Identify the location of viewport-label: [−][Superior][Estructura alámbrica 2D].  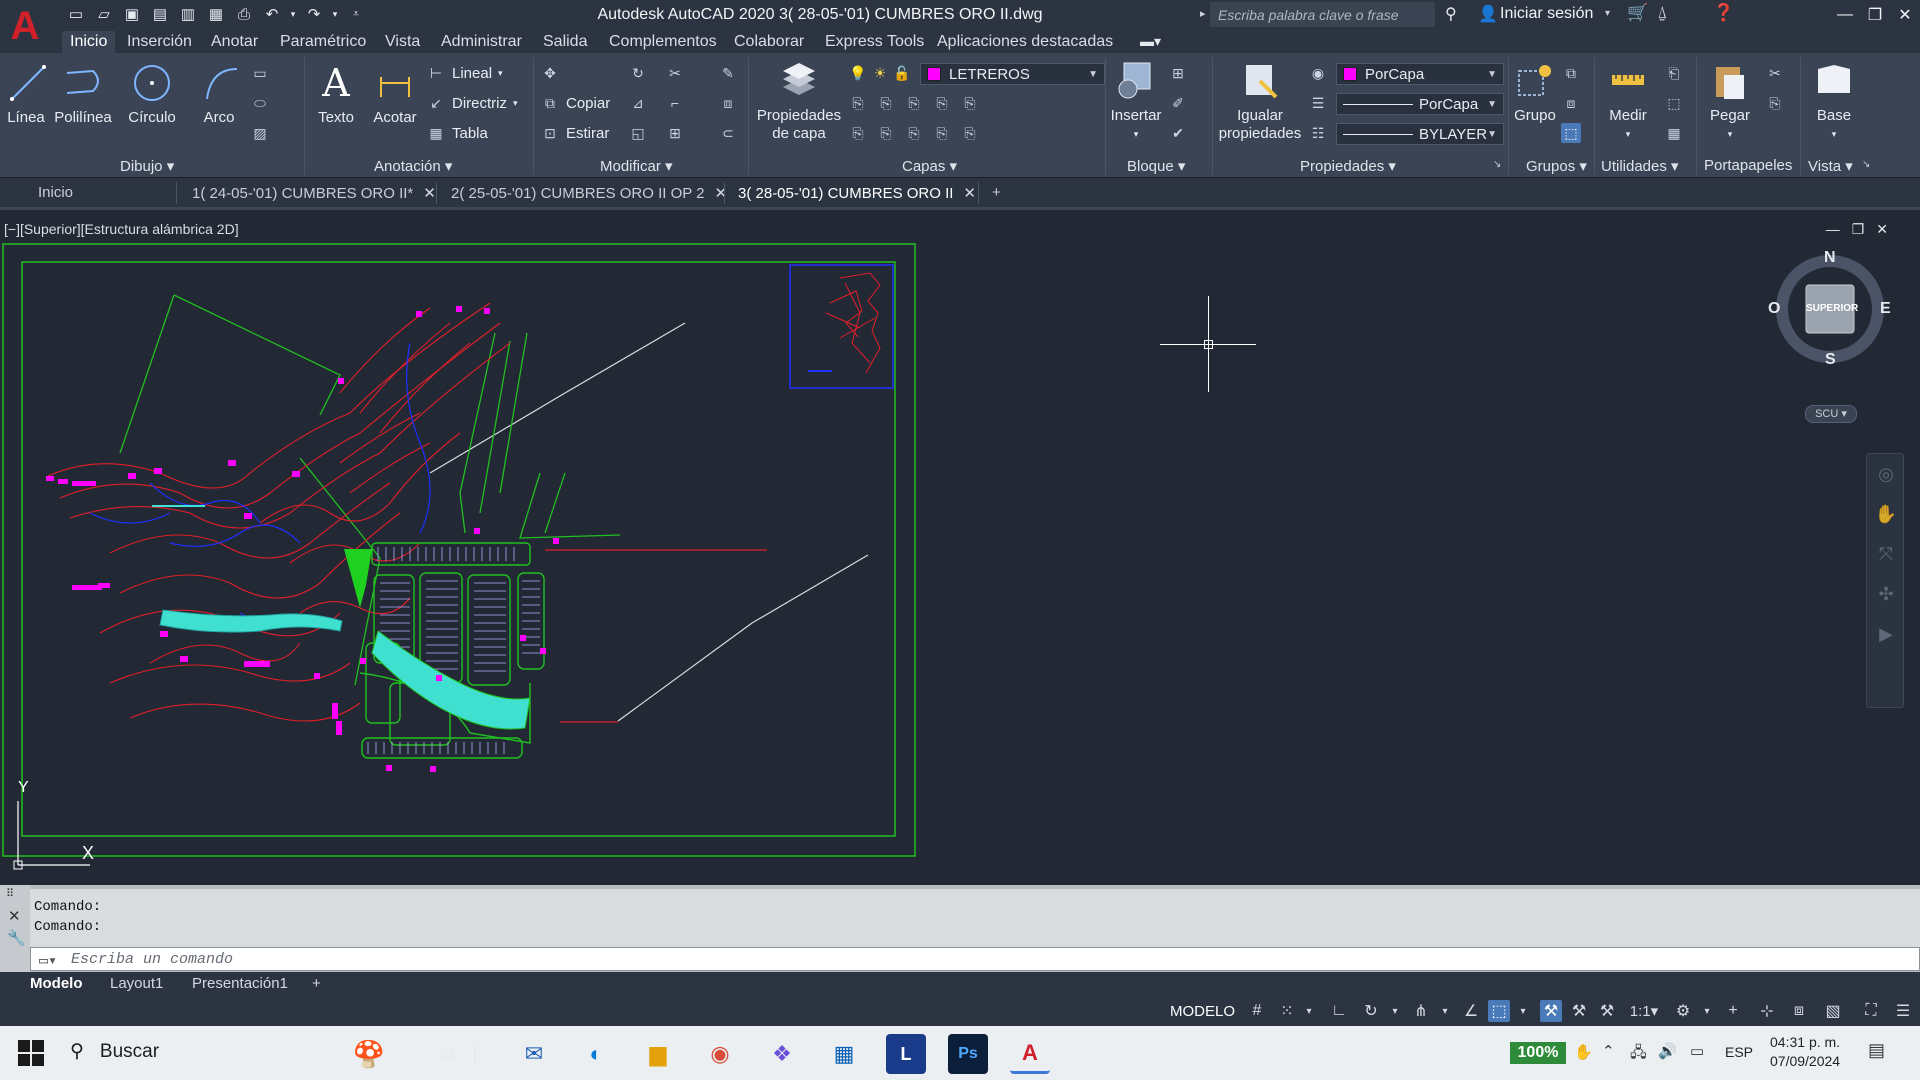
(121, 229).